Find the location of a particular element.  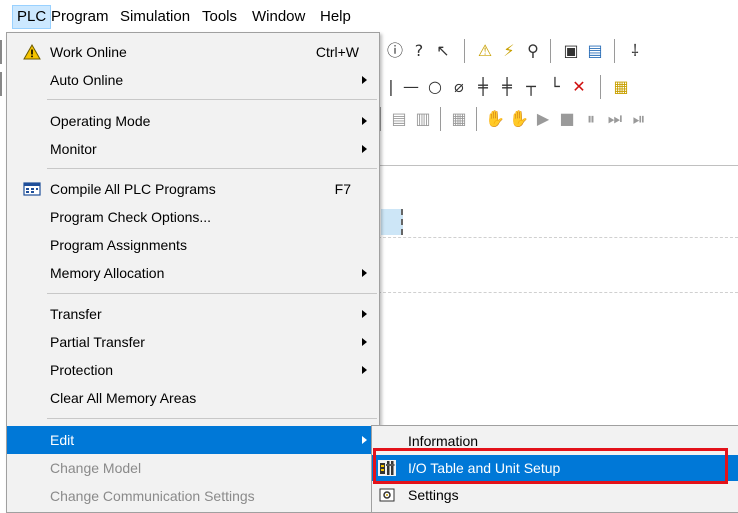

submenu-item-io-table: I/O Table and Unit Setup is located at coordinates (555, 468).